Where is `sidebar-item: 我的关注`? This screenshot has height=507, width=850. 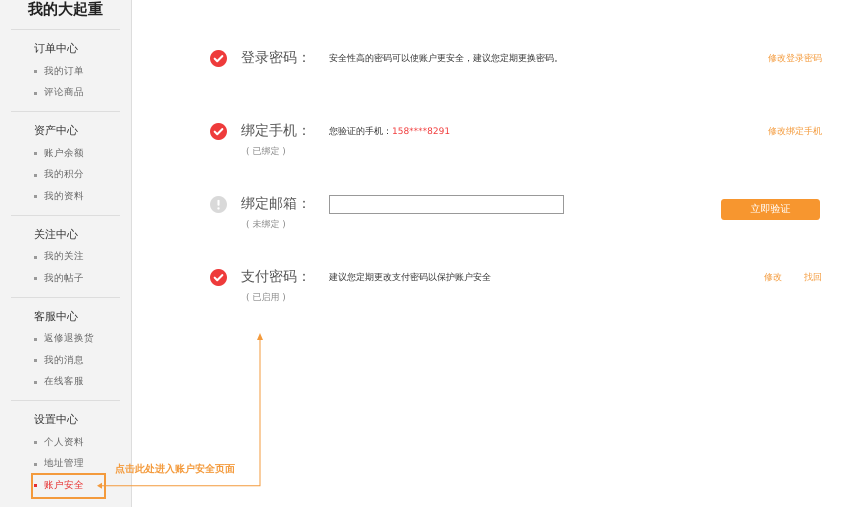 sidebar-item: 我的关注 is located at coordinates (77, 257).